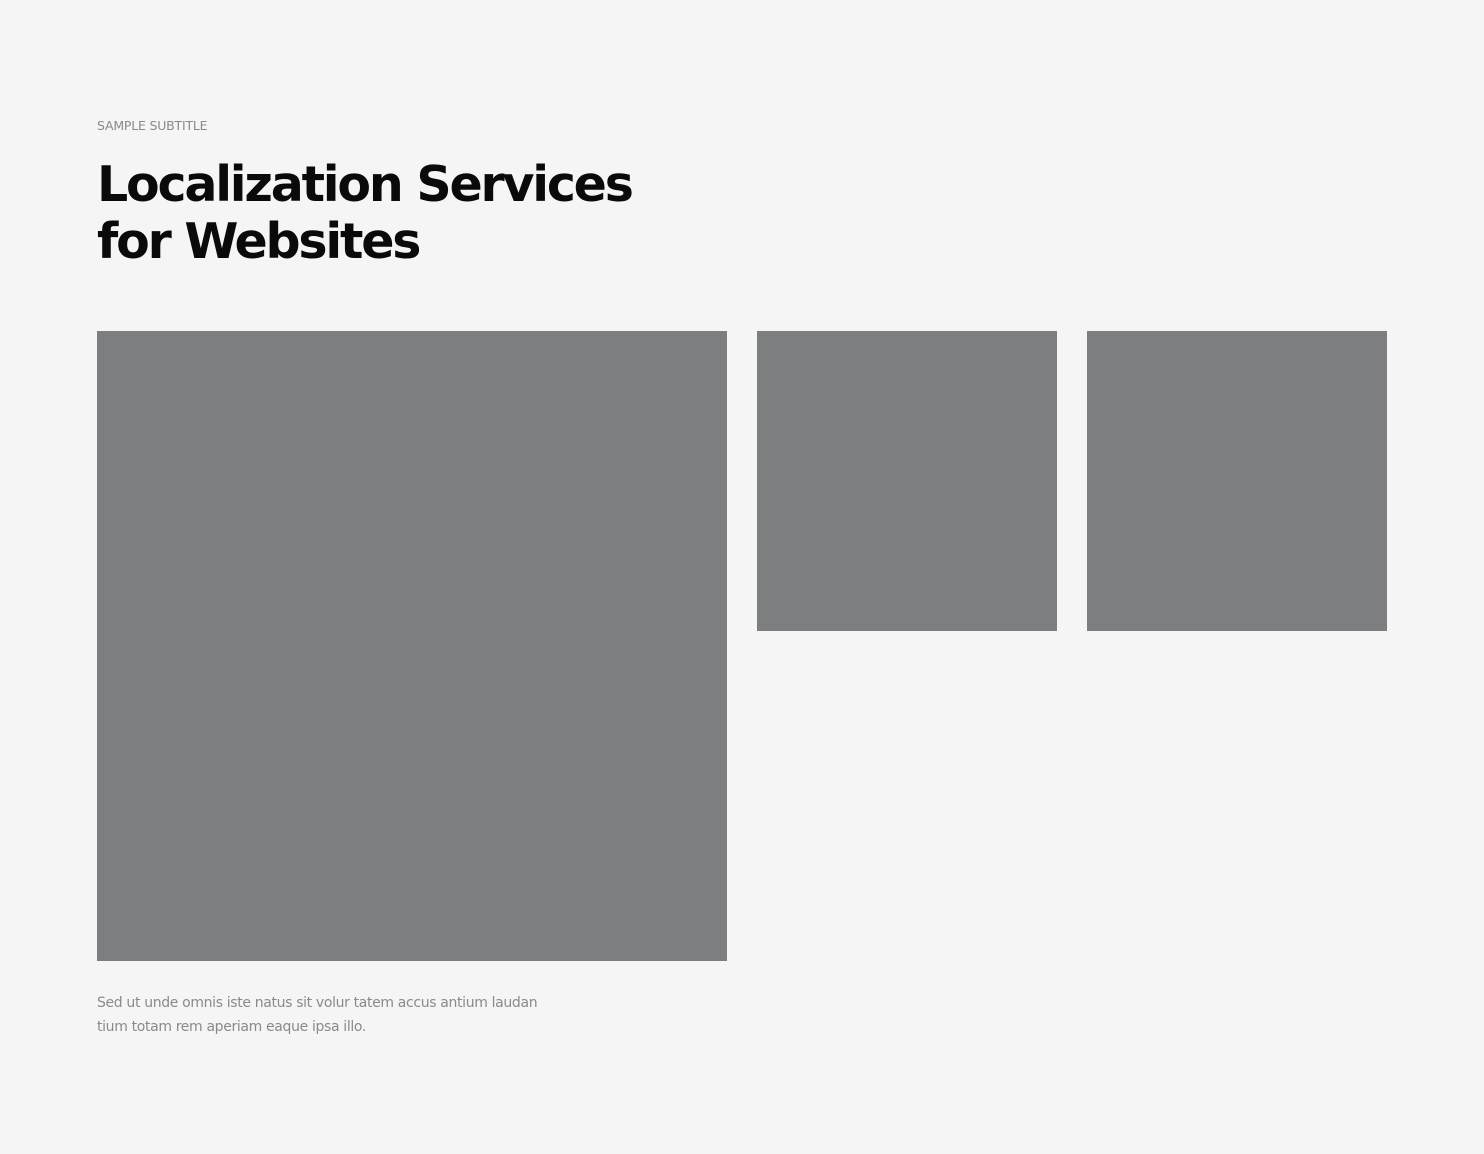  What do you see at coordinates (152, 125) in the screenshot?
I see `section-subtitle: SAMPLE SUBTITLE` at bounding box center [152, 125].